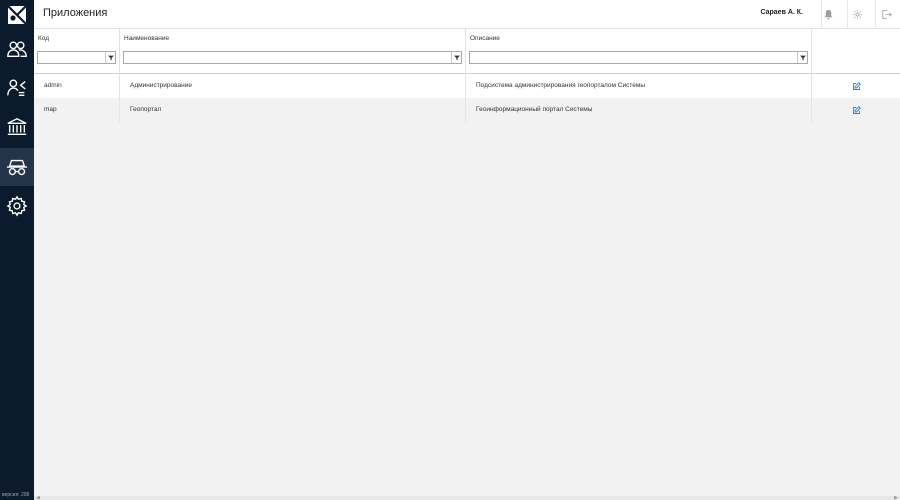 The width and height of the screenshot is (900, 500). What do you see at coordinates (293, 110) in the screenshot?
I see `cell-name: Геопортал` at bounding box center [293, 110].